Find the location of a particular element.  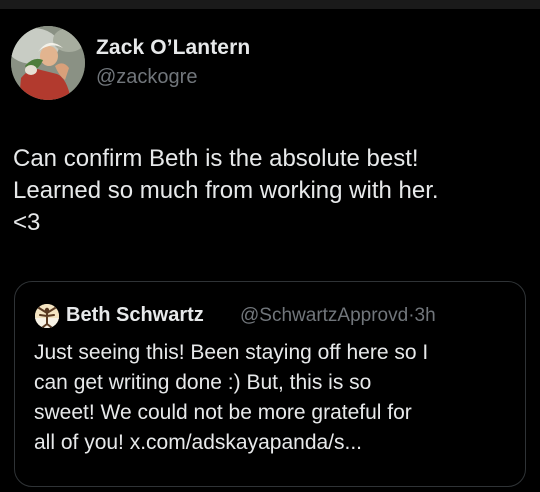

author-name: Zack O’Lantern is located at coordinates (173, 48).